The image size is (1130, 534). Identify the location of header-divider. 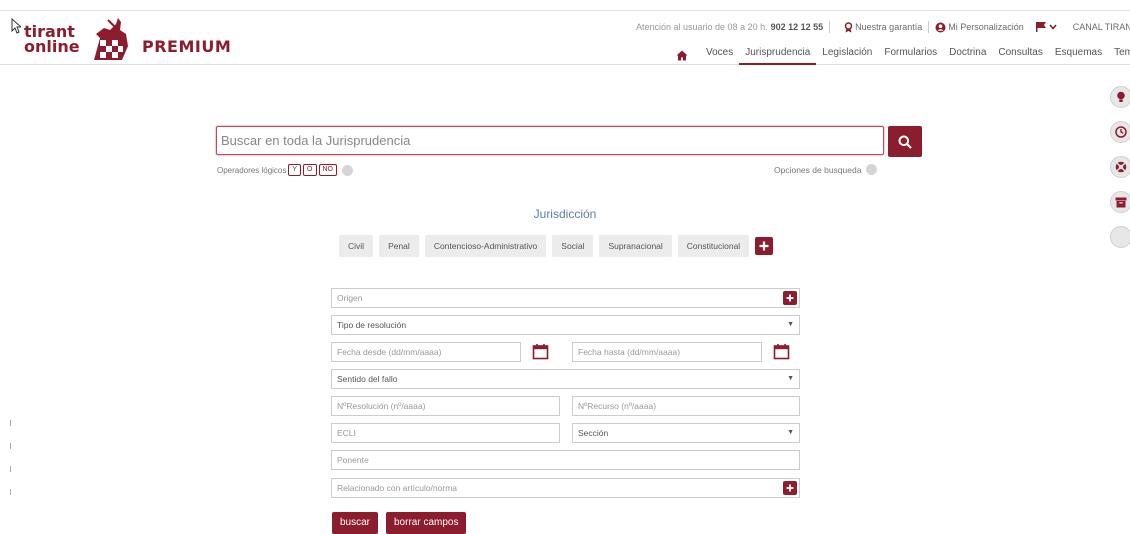
(565, 64).